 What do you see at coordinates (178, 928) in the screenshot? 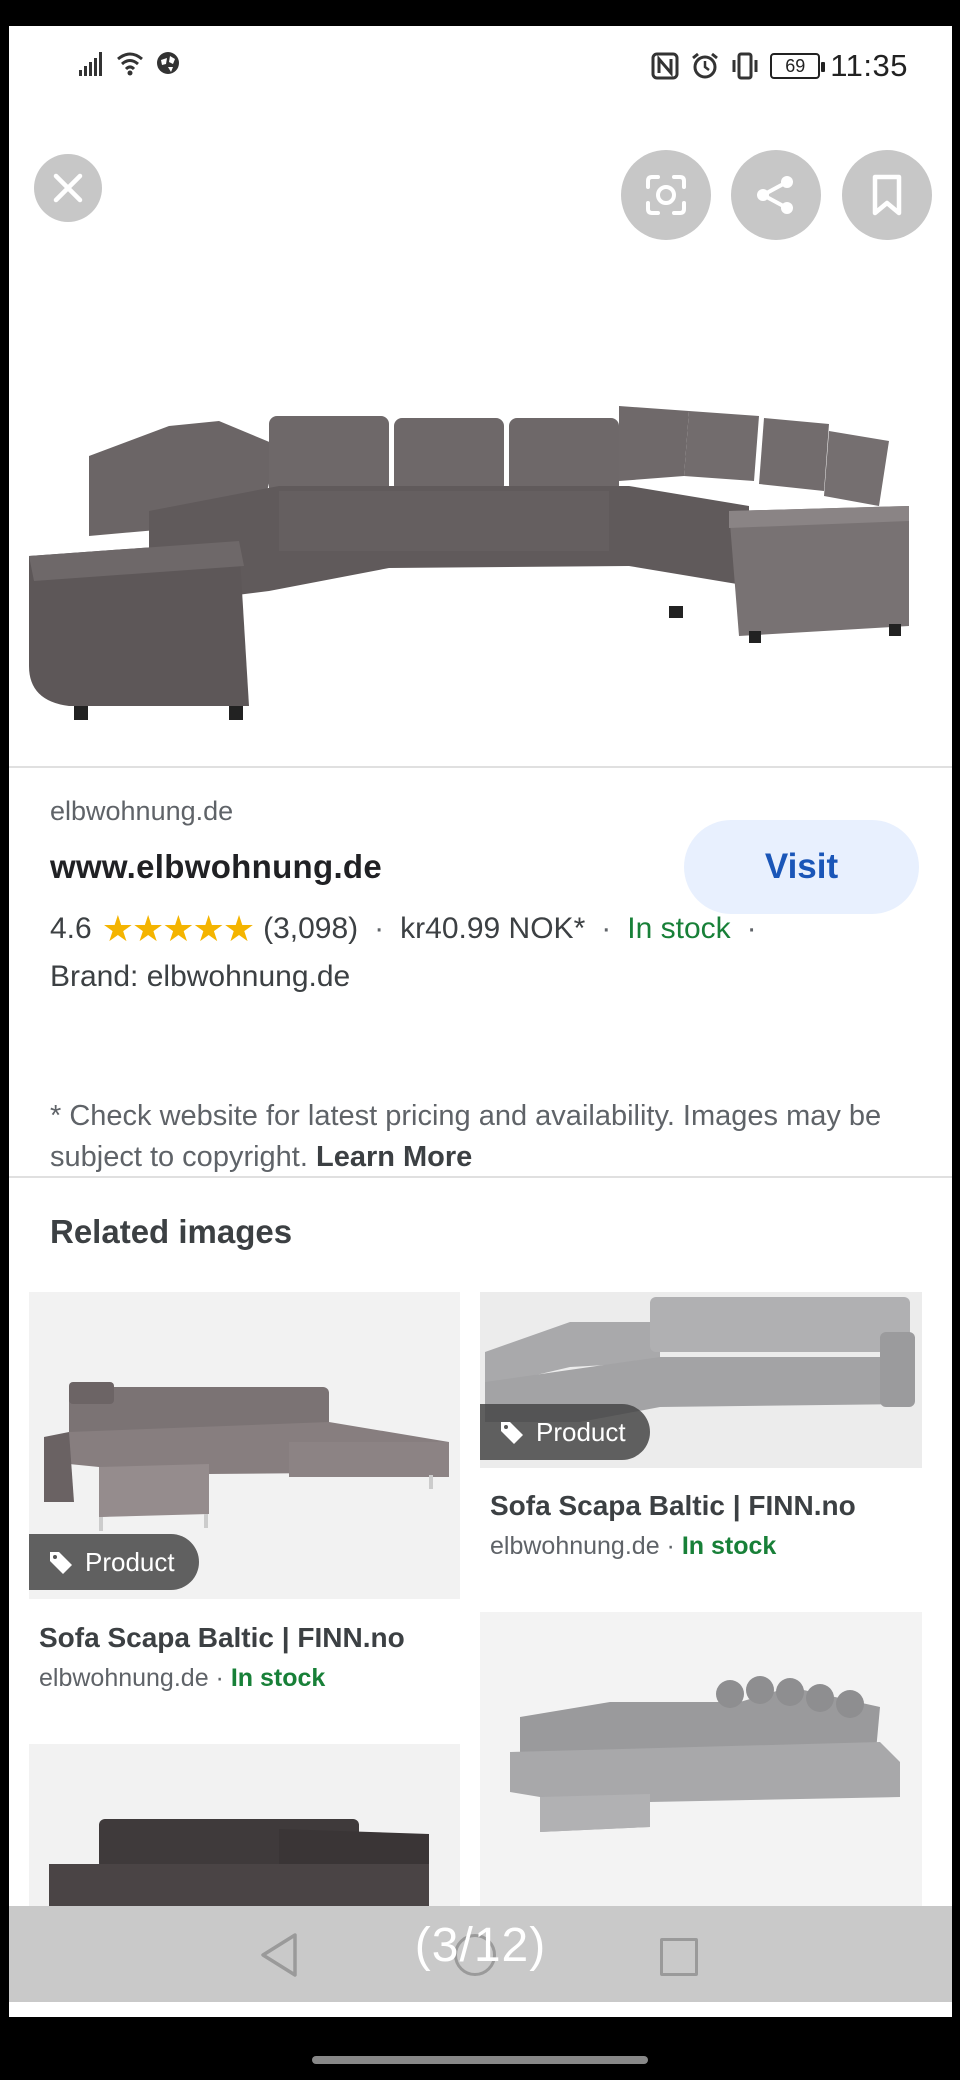
I see `star-rating-icon: ★★★★★` at bounding box center [178, 928].